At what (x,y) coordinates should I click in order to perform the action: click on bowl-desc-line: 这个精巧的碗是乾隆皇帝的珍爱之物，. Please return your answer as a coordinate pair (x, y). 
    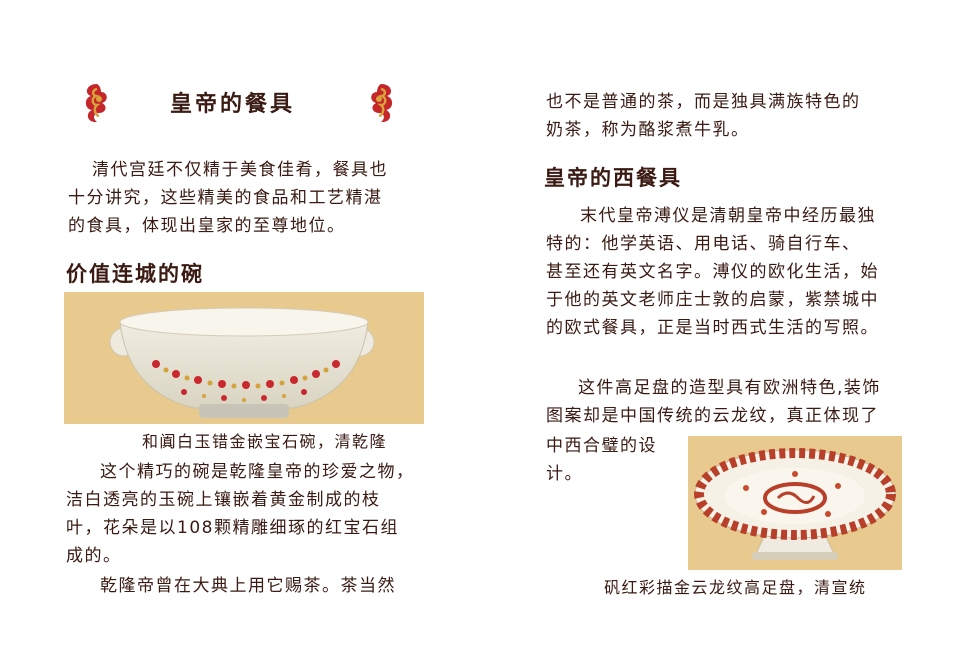
    Looking at the image, I should click on (257, 472).